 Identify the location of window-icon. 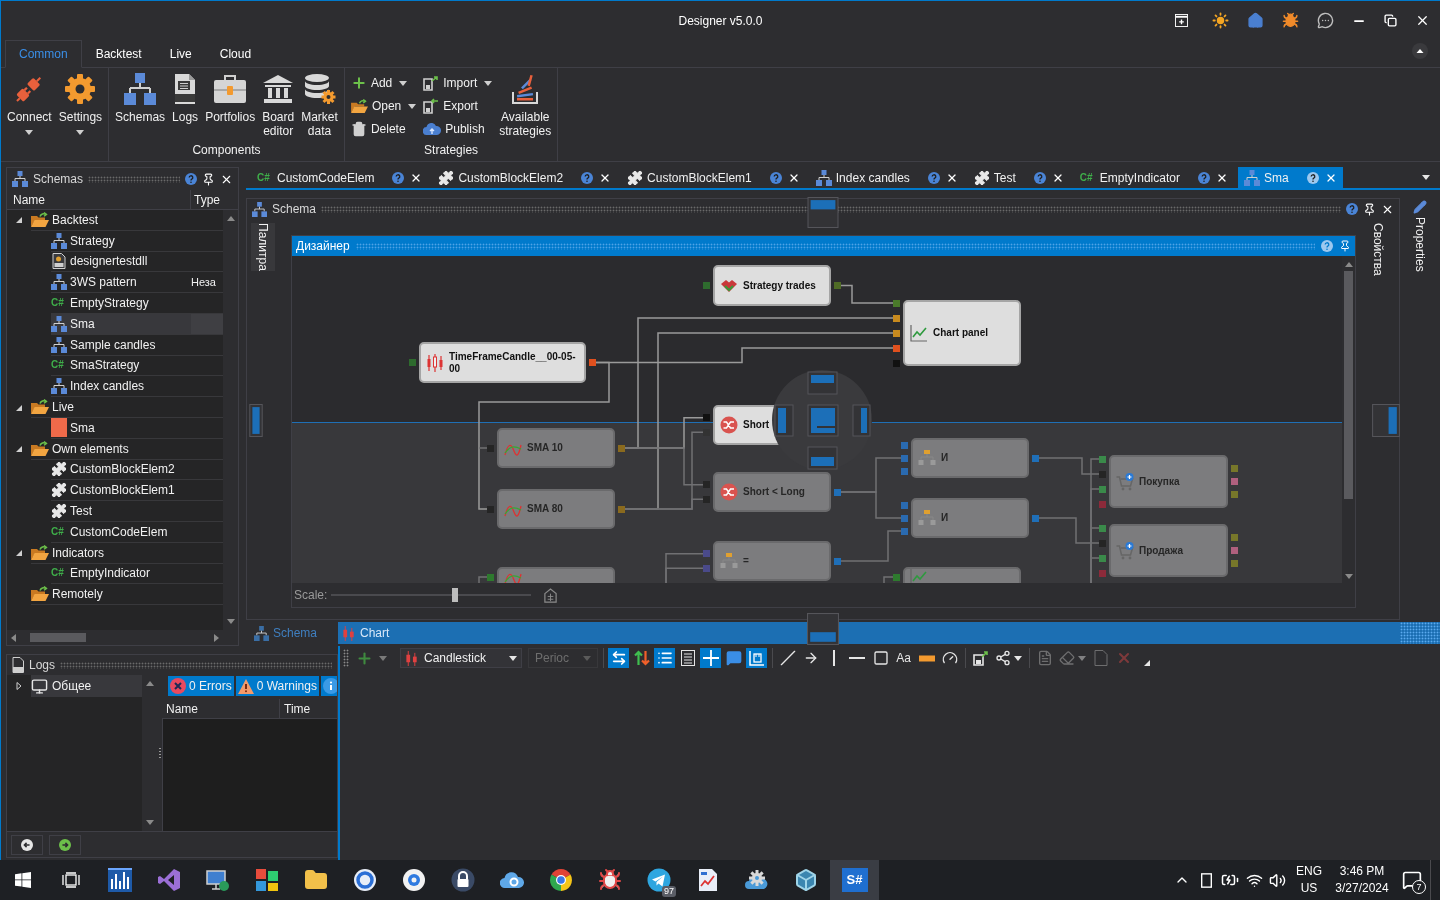
(1181, 20).